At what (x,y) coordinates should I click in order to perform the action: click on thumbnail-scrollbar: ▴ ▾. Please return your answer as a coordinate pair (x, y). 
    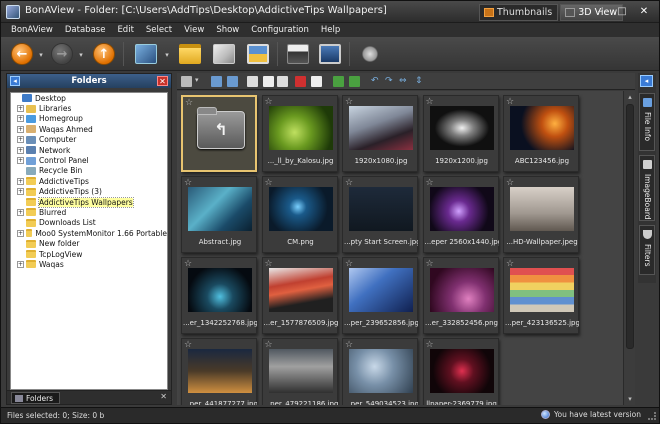
    Looking at the image, I should click on (629, 248).